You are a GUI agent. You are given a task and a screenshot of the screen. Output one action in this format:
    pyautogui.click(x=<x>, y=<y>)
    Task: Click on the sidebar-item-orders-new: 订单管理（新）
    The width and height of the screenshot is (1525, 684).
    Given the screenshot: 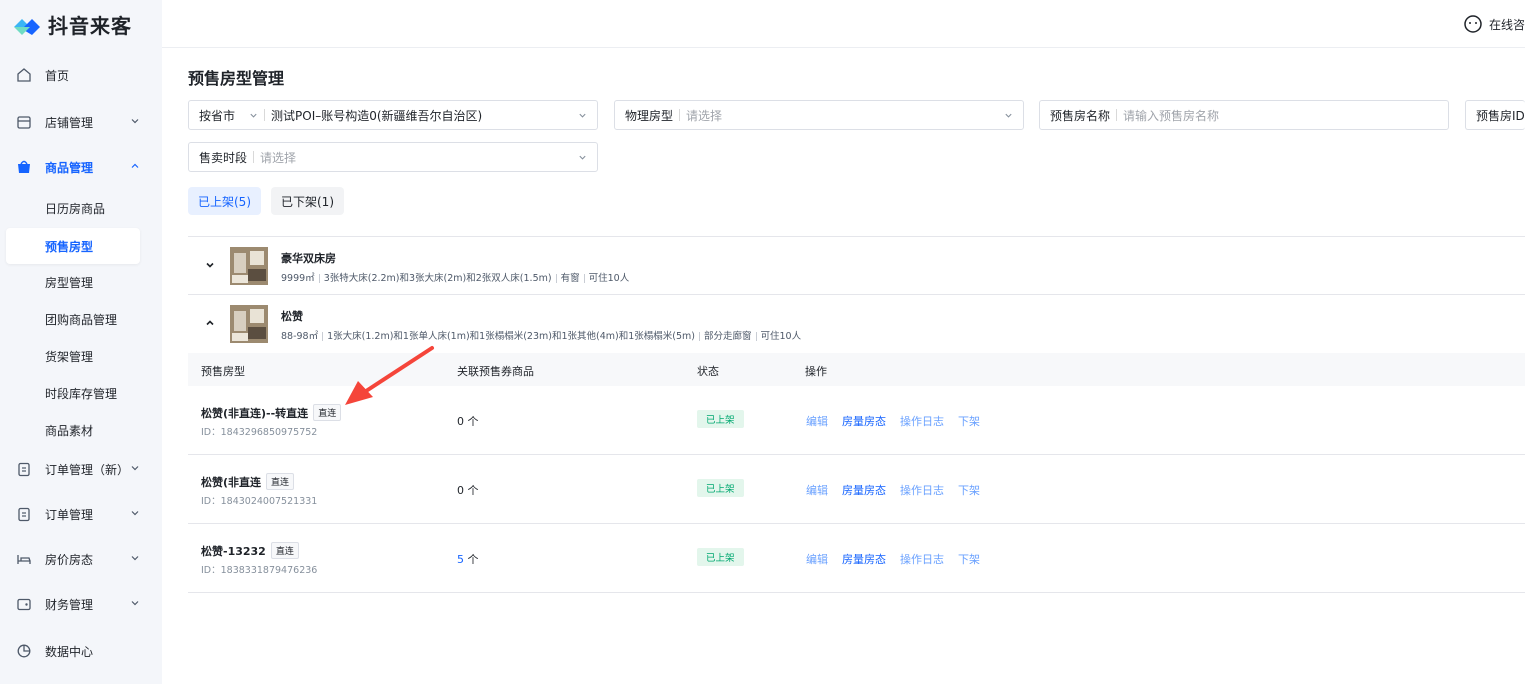 What is the action you would take?
    pyautogui.click(x=81, y=469)
    